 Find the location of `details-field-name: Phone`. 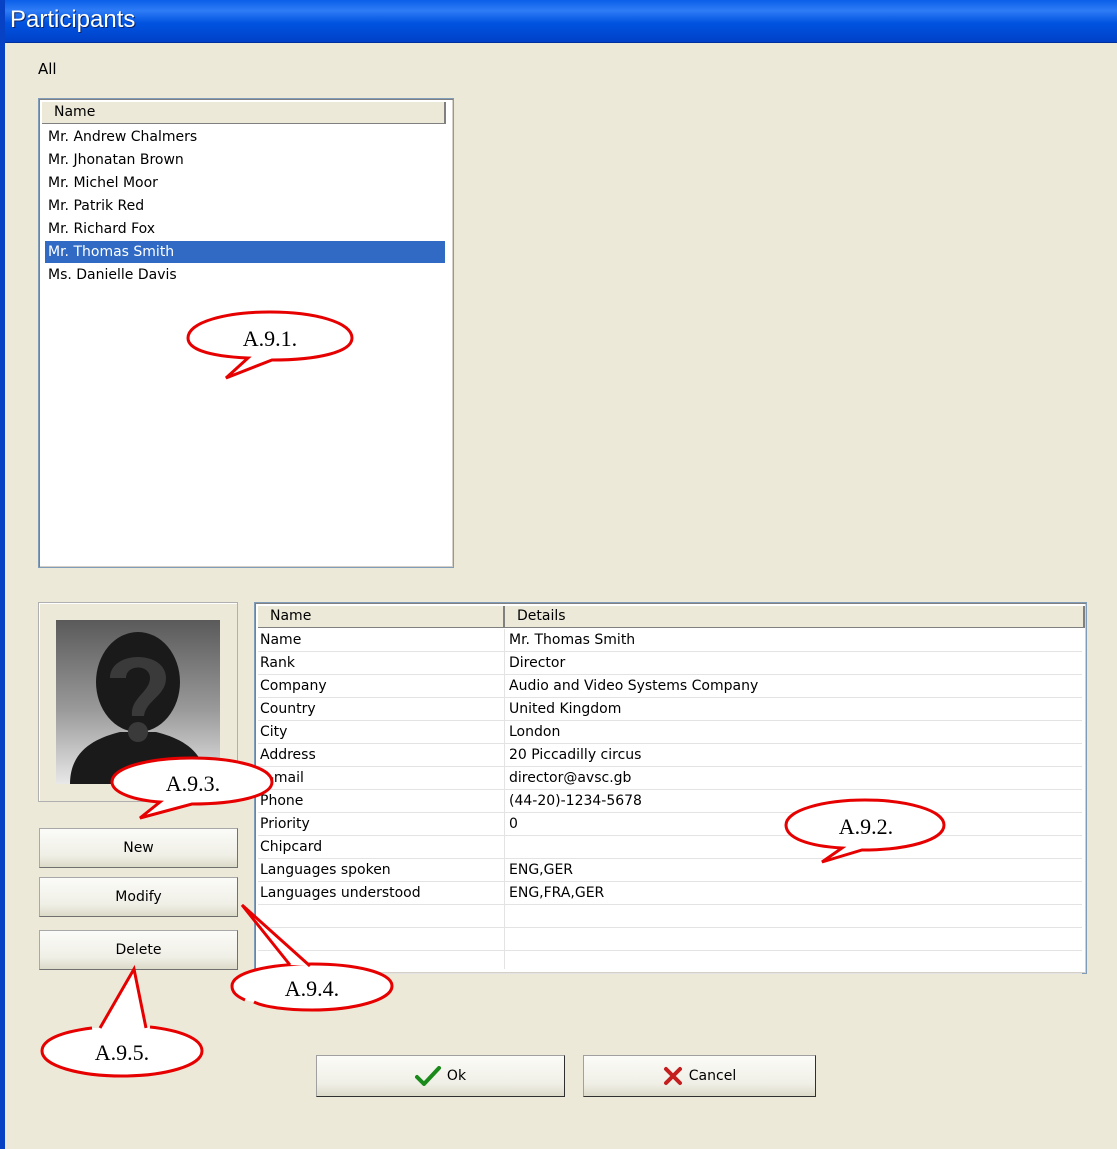

details-field-name: Phone is located at coordinates (282, 801).